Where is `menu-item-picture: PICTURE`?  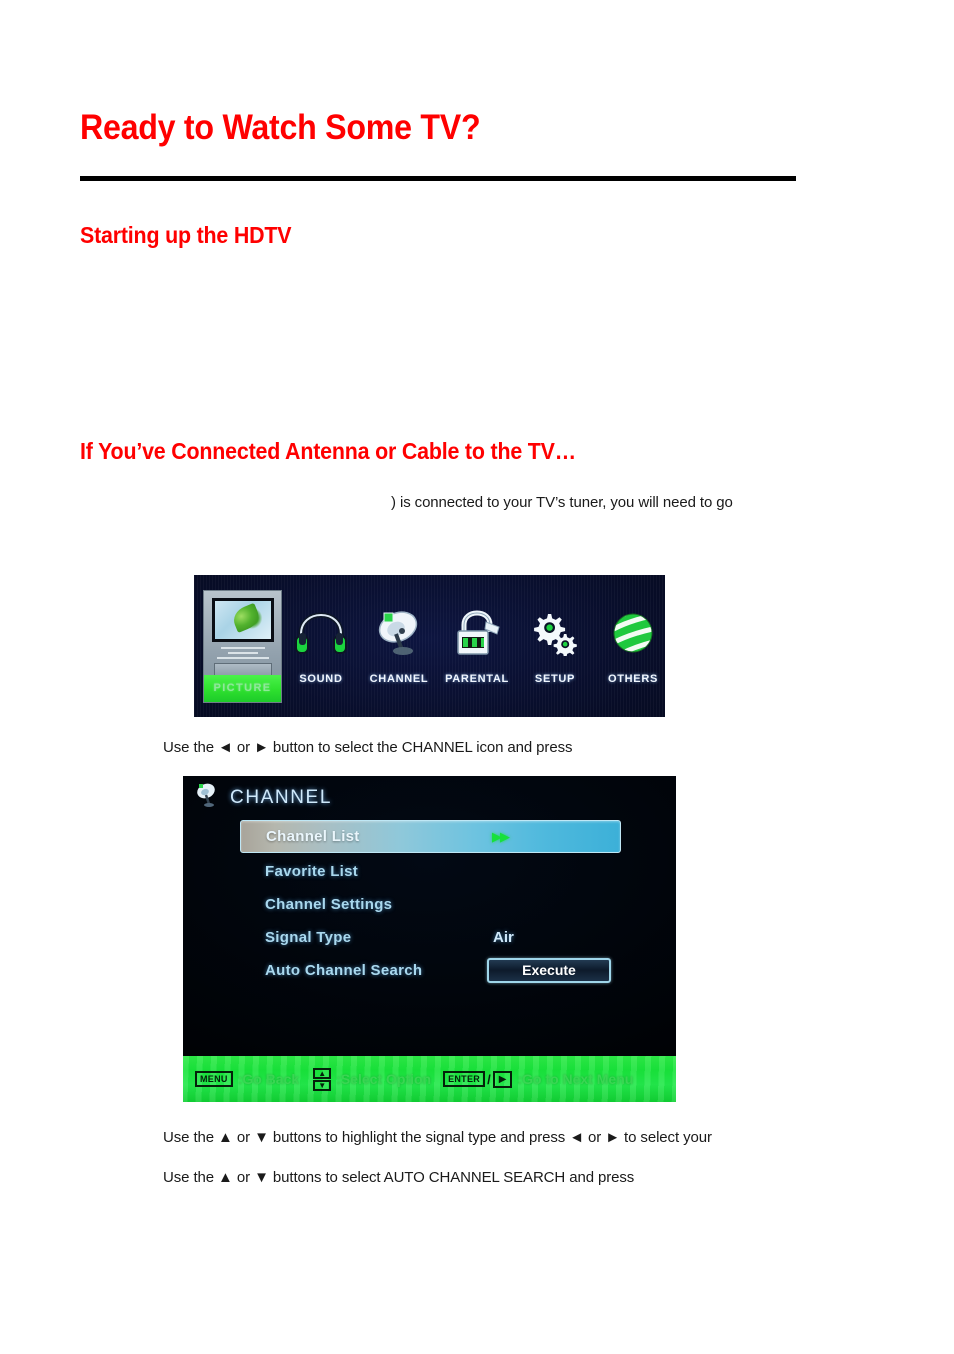
menu-item-picture: PICTURE is located at coordinates (242, 646).